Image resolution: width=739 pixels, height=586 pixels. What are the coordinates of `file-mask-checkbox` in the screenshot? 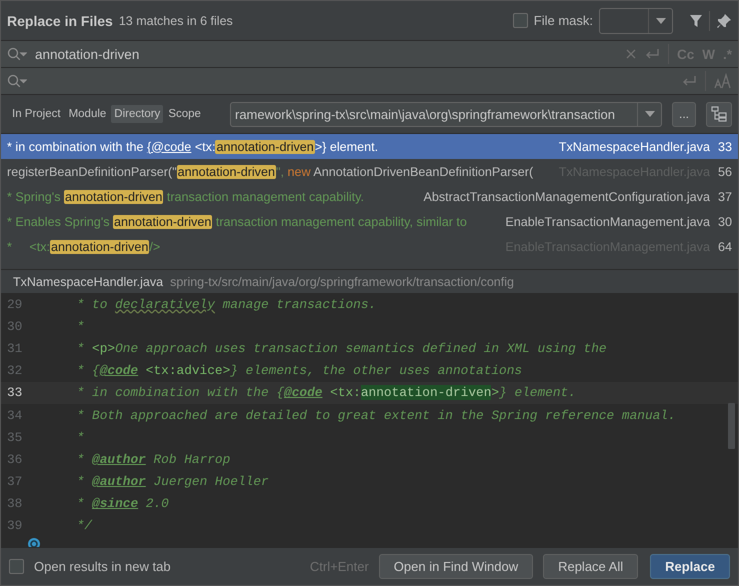 It's located at (520, 20).